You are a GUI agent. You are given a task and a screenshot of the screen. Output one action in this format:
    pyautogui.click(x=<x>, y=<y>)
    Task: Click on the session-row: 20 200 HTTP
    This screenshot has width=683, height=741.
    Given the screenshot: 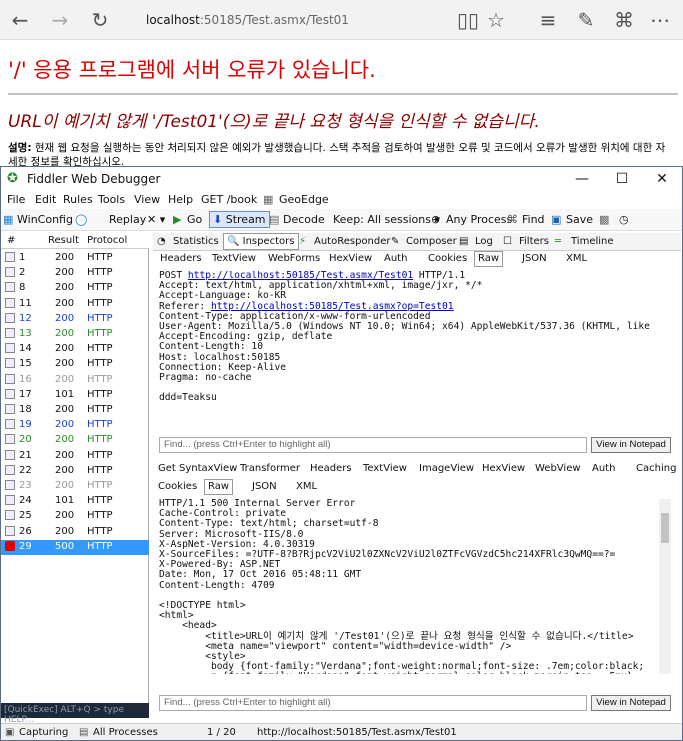 What is the action you would take?
    pyautogui.click(x=75, y=440)
    